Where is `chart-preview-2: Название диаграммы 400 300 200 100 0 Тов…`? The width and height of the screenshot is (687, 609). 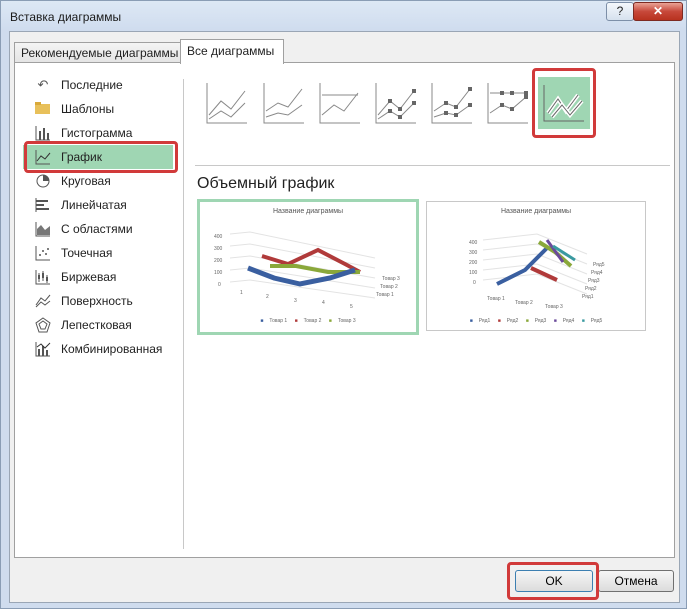 chart-preview-2: Название диаграммы 400 300 200 100 0 Тов… is located at coordinates (536, 266).